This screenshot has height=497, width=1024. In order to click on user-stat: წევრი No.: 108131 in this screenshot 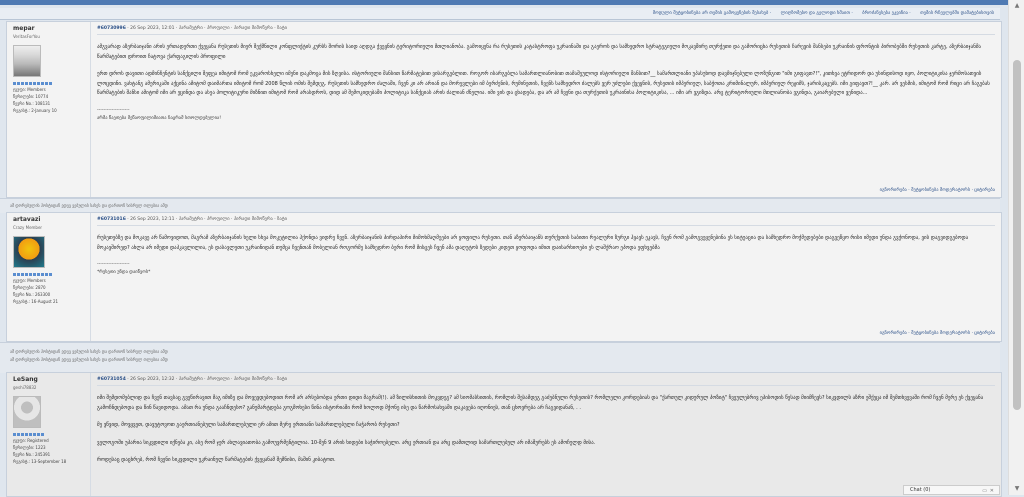, I will do `click(32, 103)`.